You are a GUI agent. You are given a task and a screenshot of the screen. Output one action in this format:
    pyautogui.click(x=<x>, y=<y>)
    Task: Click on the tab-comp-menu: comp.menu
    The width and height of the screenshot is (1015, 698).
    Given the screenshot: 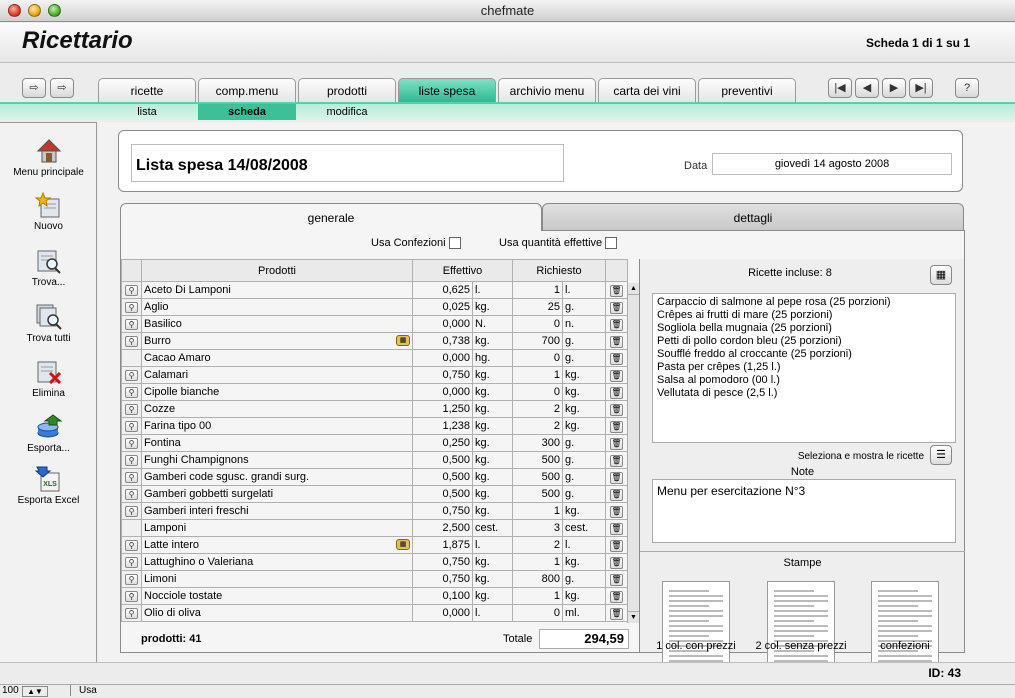 What is the action you would take?
    pyautogui.click(x=247, y=90)
    